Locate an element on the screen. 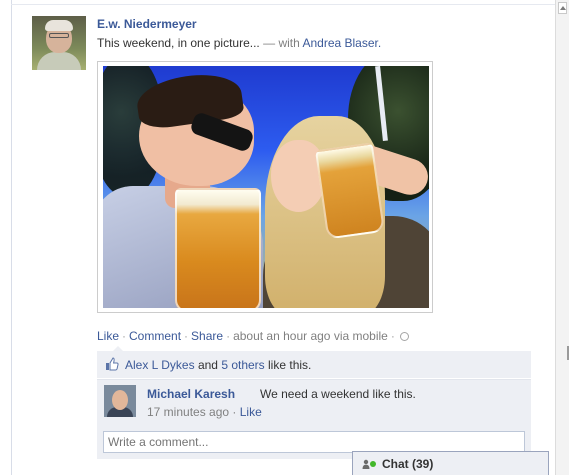 The width and height of the screenshot is (569, 475). likes-text: Alex L Dykes and 5 others like this. is located at coordinates (218, 365).